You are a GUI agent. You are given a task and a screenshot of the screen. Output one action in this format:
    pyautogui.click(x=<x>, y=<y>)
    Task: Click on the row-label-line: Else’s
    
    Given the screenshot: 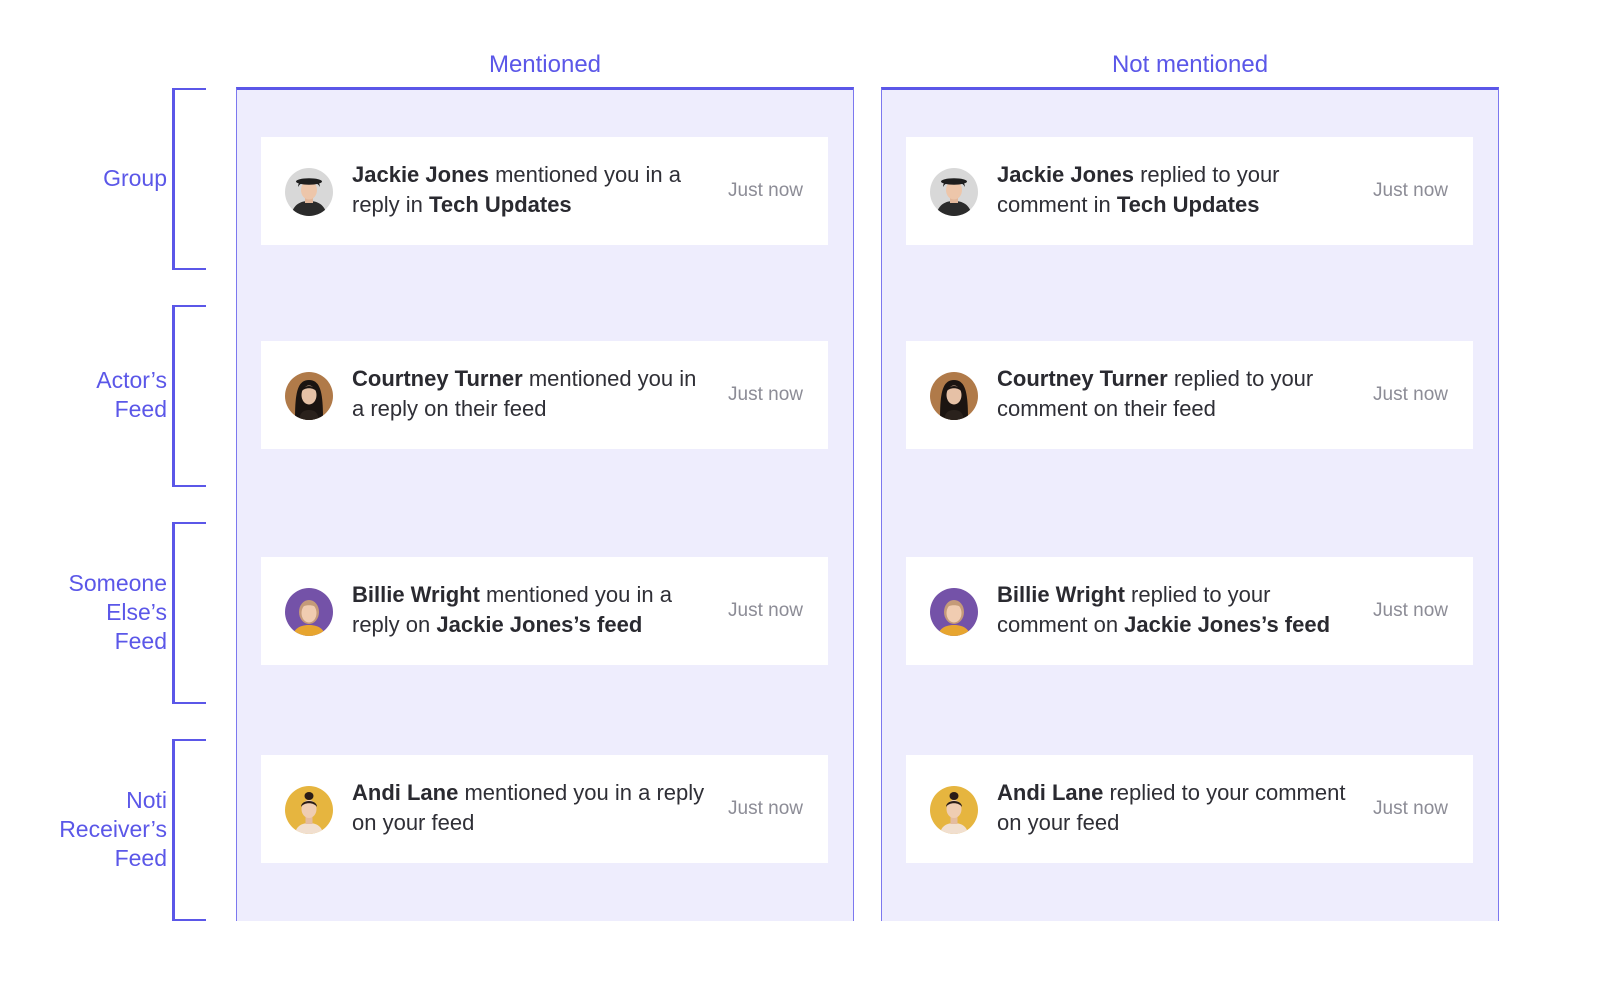 What is the action you would take?
    pyautogui.click(x=136, y=612)
    